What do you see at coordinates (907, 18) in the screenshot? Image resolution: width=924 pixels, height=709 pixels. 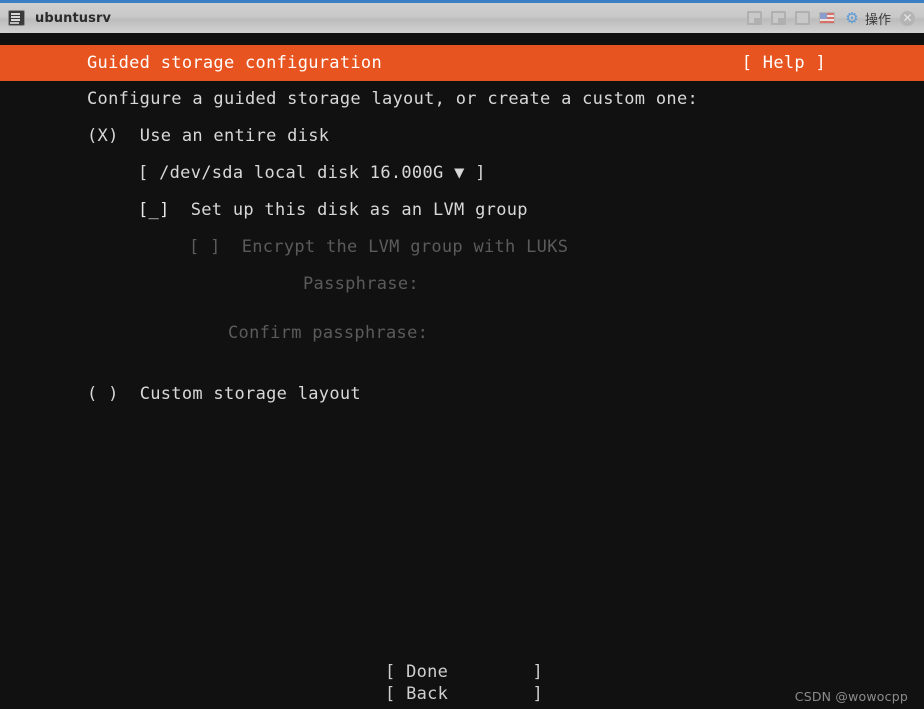 I see `close-icon: ✕` at bounding box center [907, 18].